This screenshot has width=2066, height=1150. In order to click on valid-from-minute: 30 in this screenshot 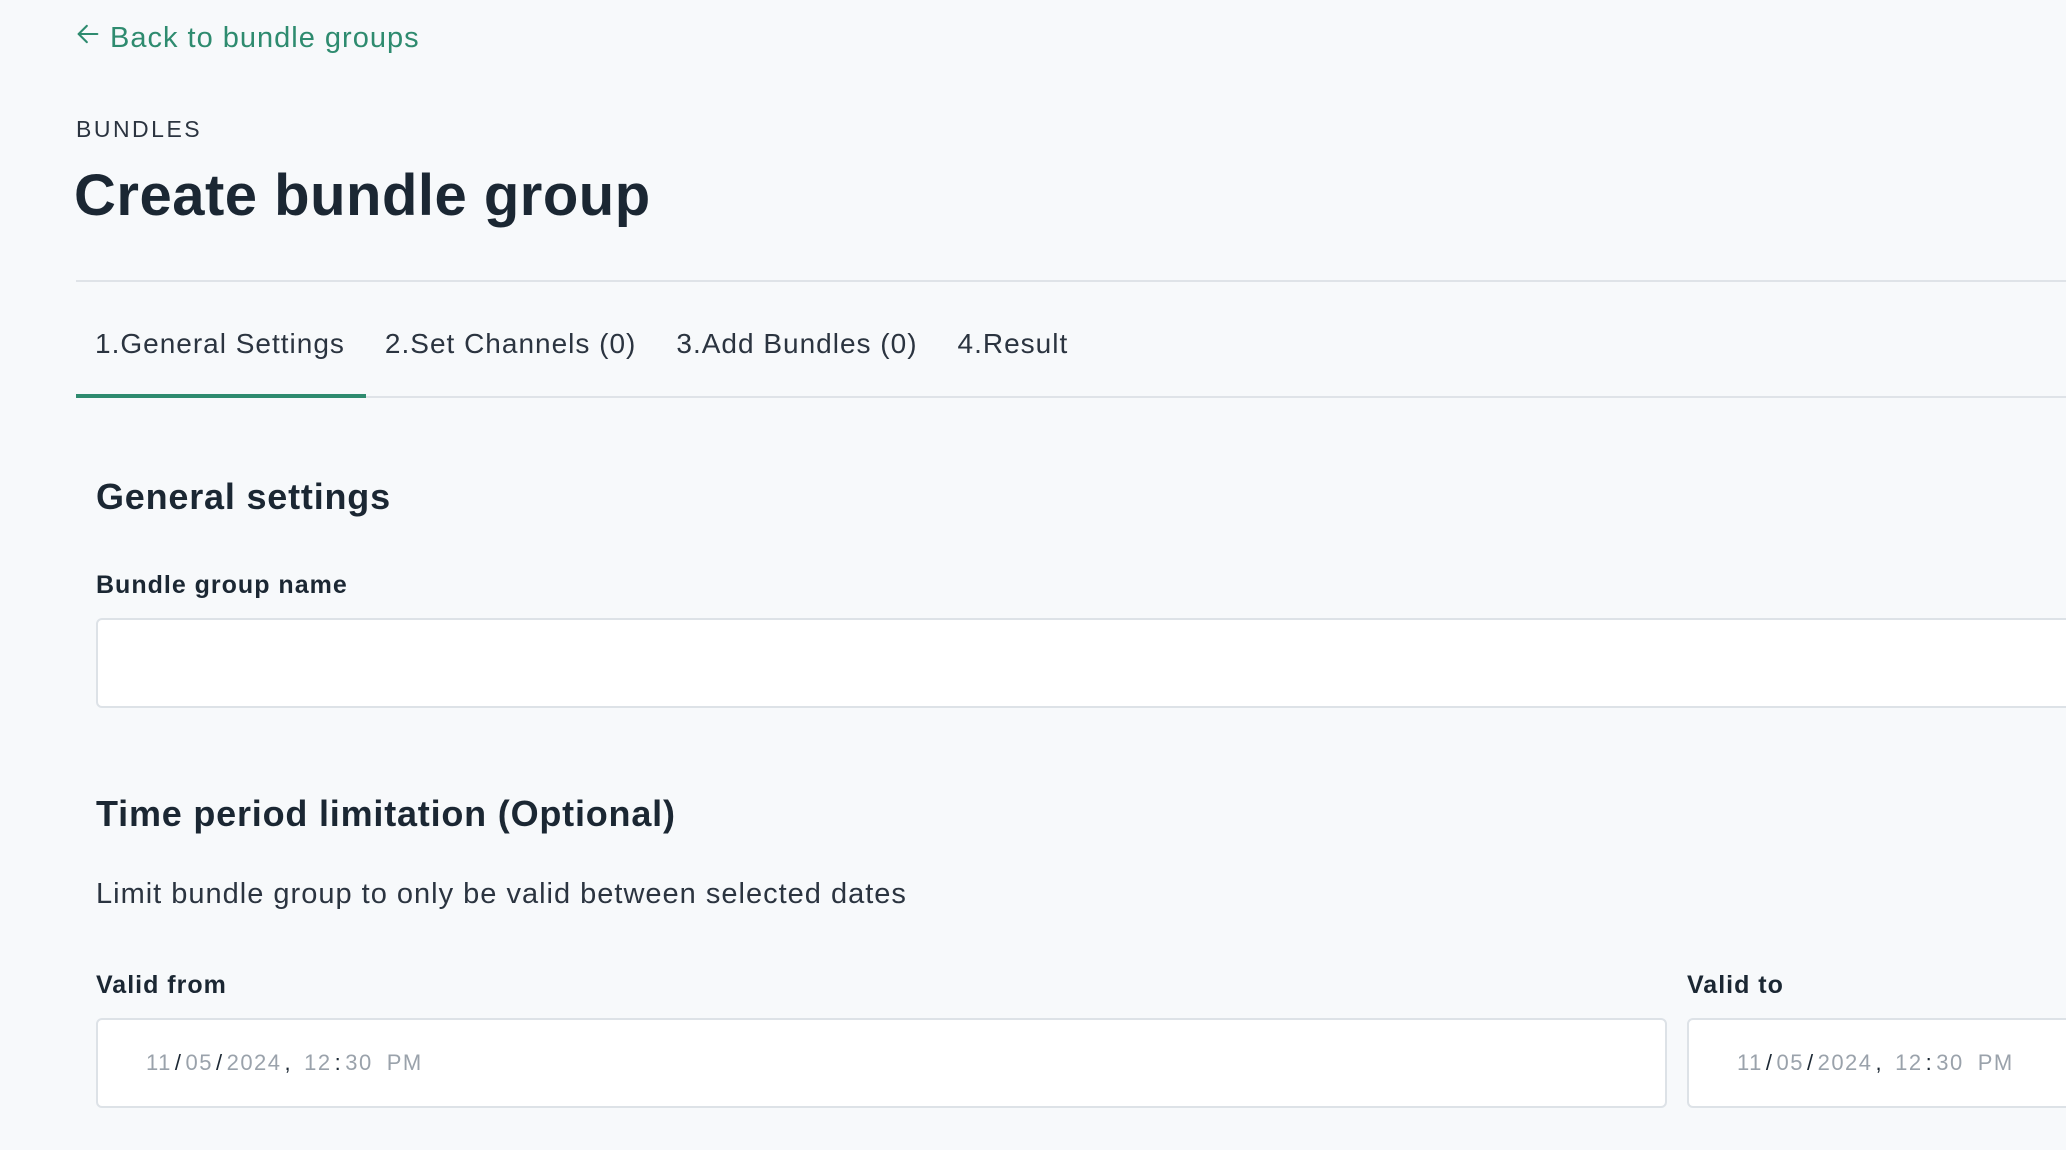, I will do `click(358, 1063)`.